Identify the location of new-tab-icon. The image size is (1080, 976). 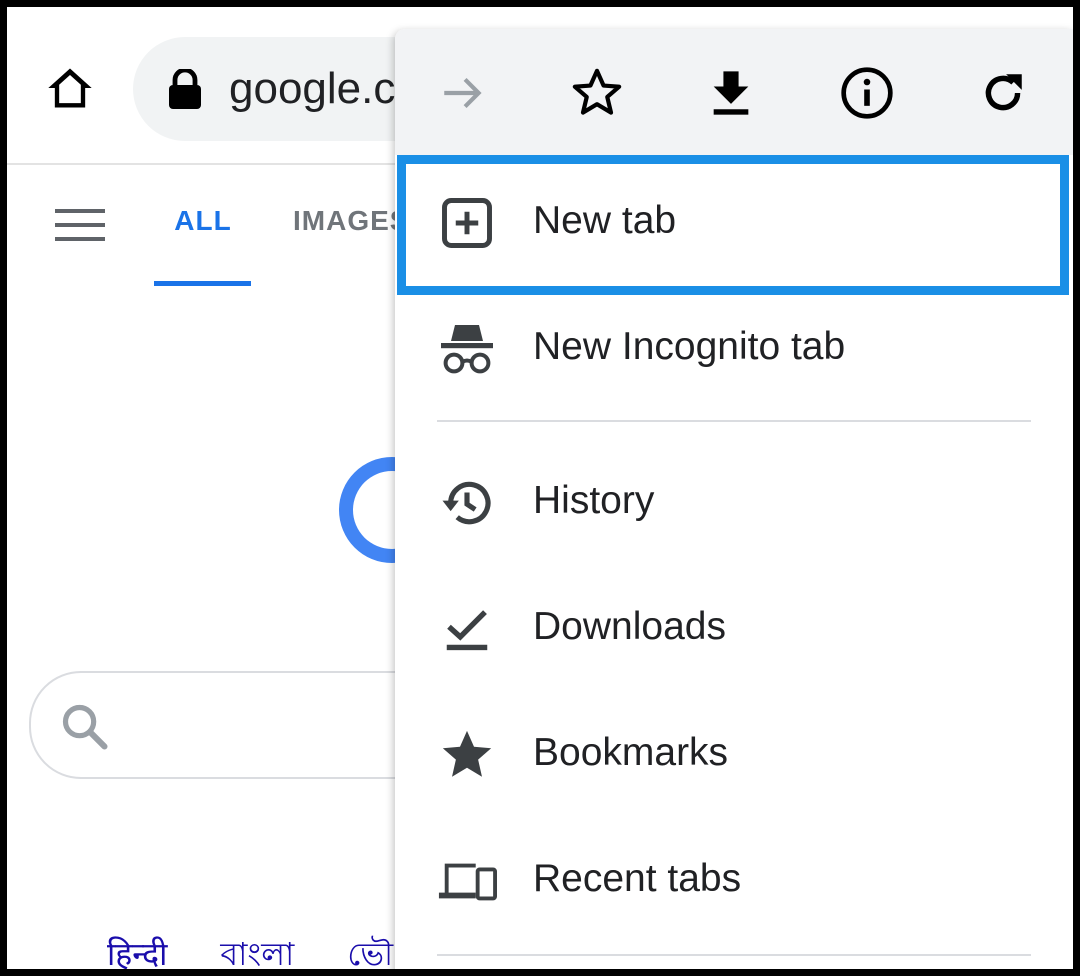
(467, 223).